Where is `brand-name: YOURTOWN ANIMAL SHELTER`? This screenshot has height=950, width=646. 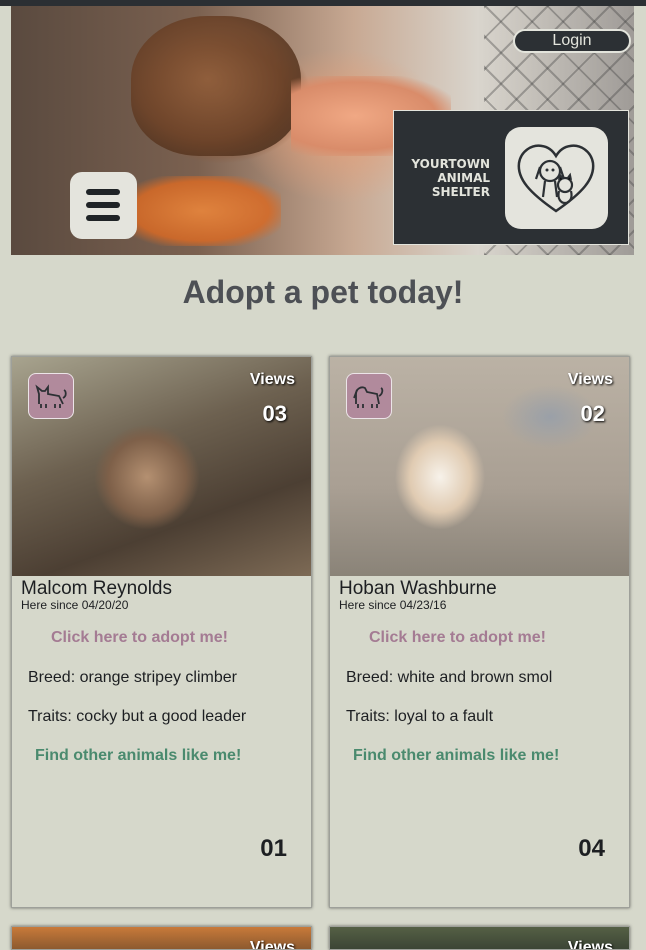 brand-name: YOURTOWN ANIMAL SHELTER is located at coordinates (440, 178).